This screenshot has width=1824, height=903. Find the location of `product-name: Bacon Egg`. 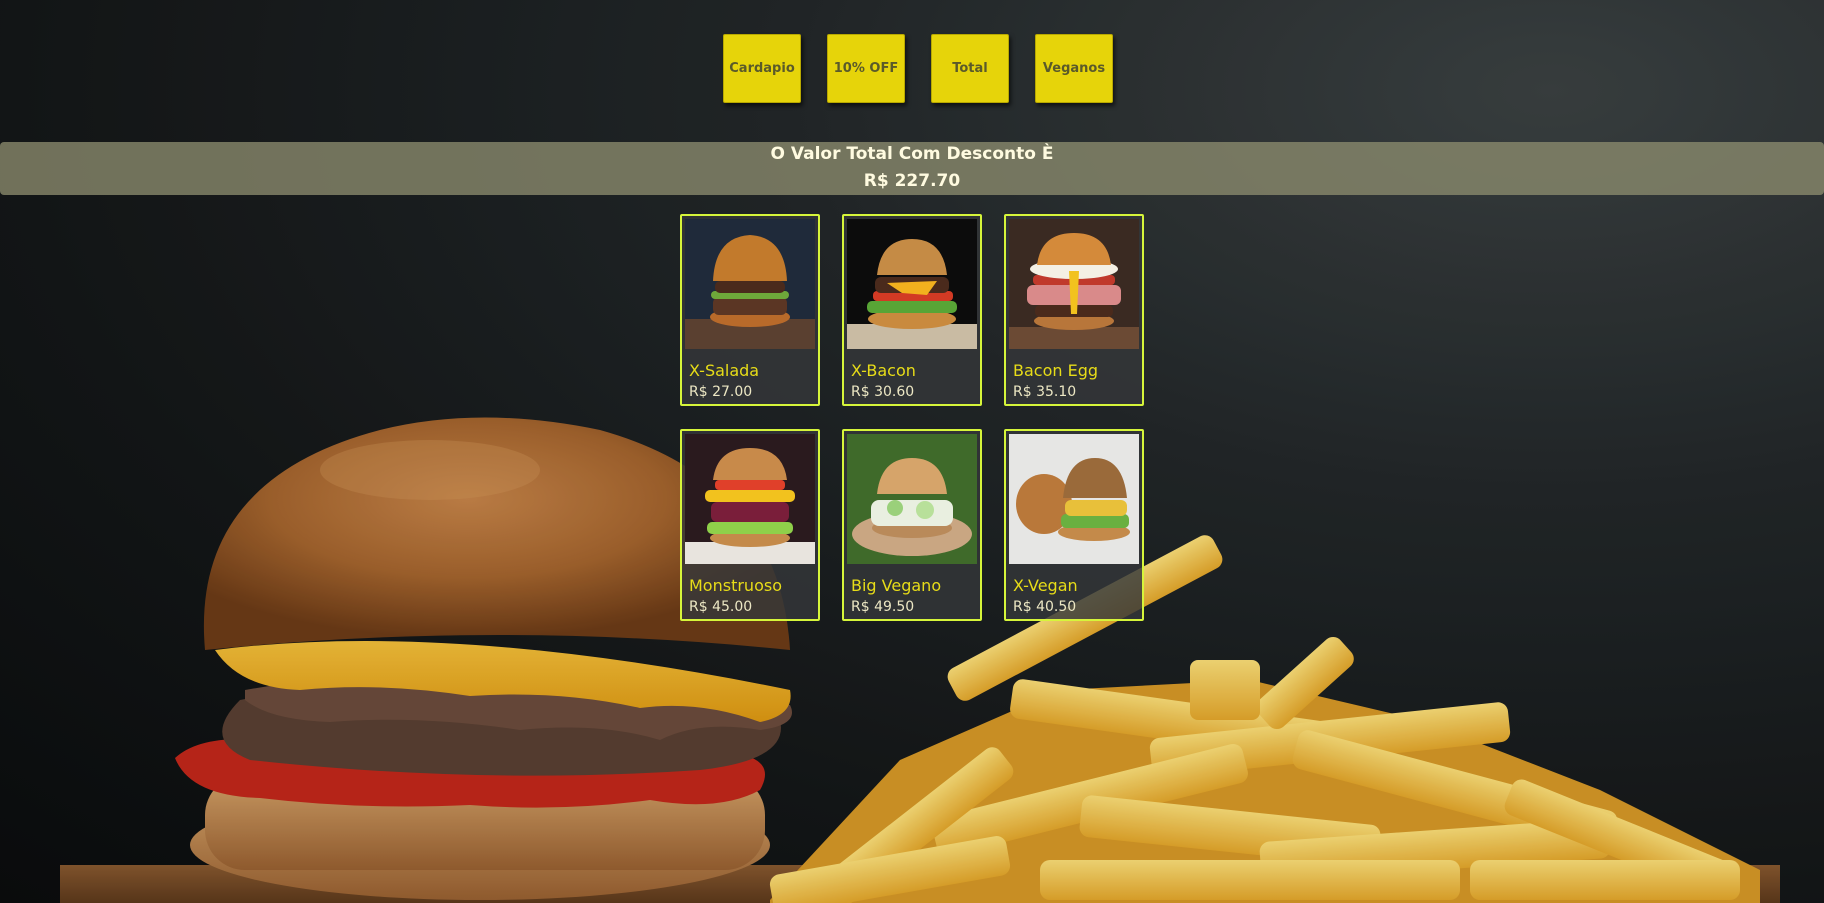

product-name: Bacon Egg is located at coordinates (1056, 370).